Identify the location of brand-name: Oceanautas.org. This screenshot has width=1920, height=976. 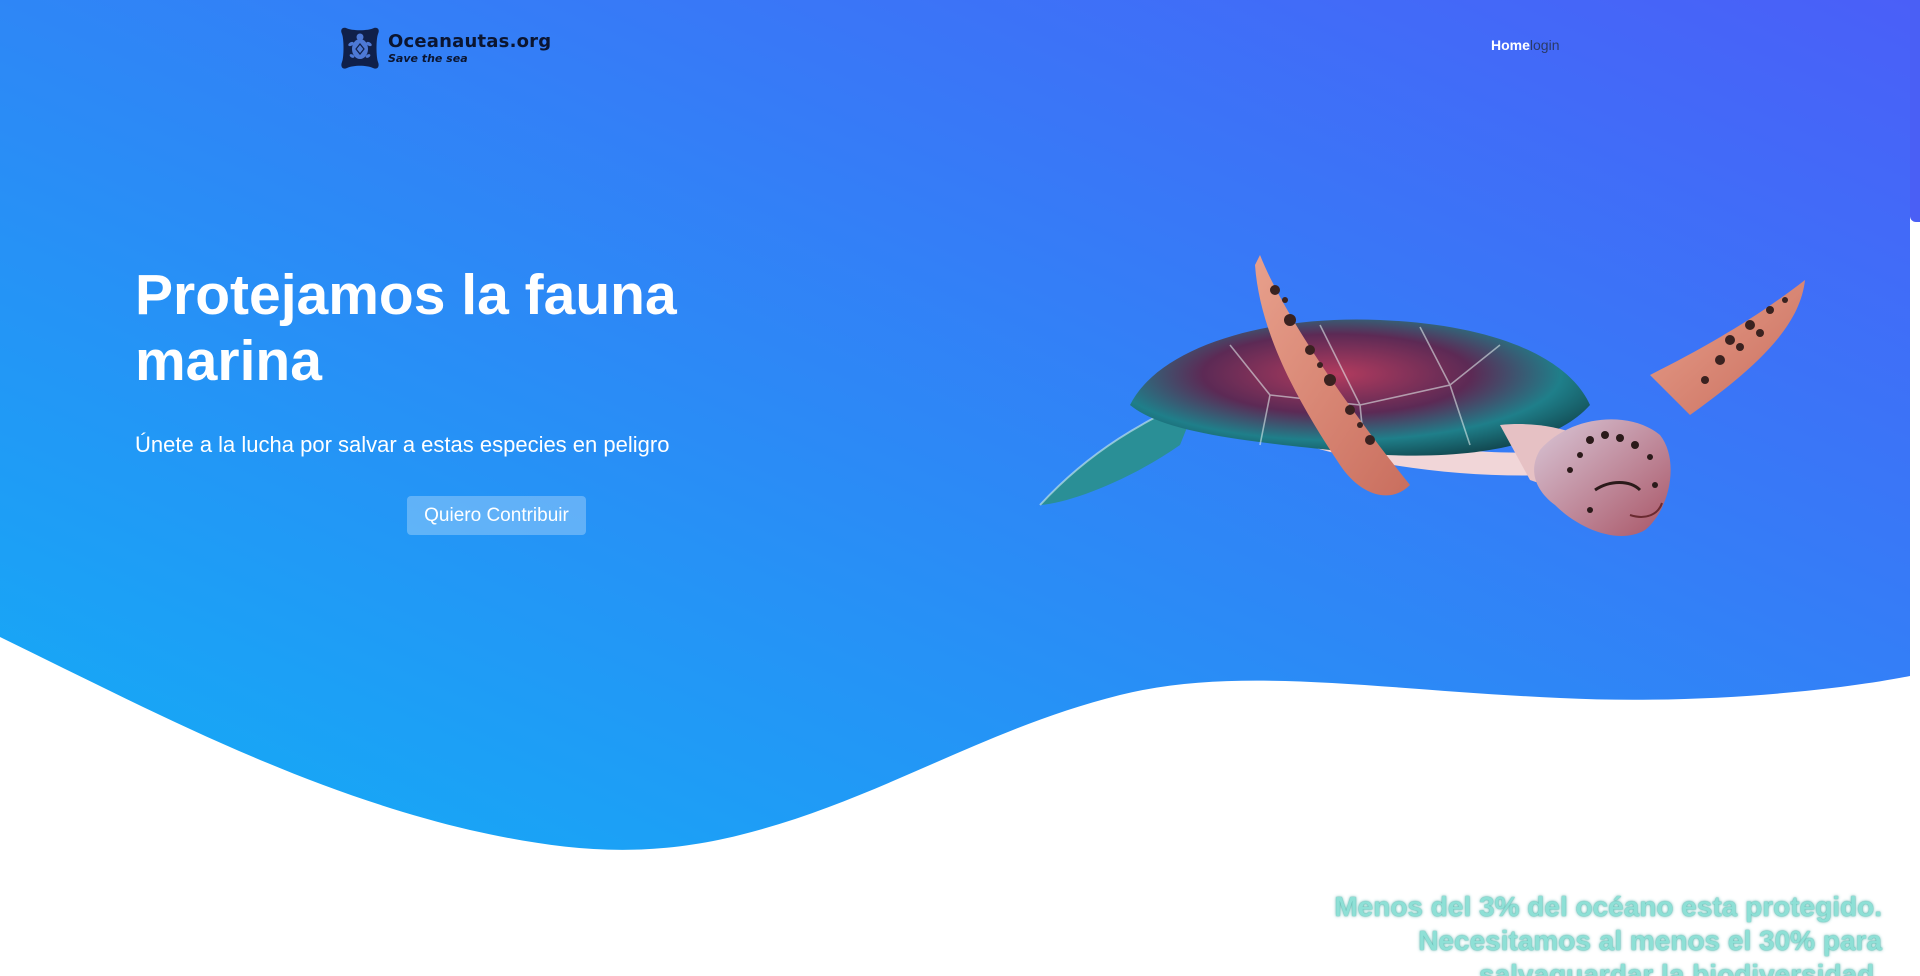
(470, 41).